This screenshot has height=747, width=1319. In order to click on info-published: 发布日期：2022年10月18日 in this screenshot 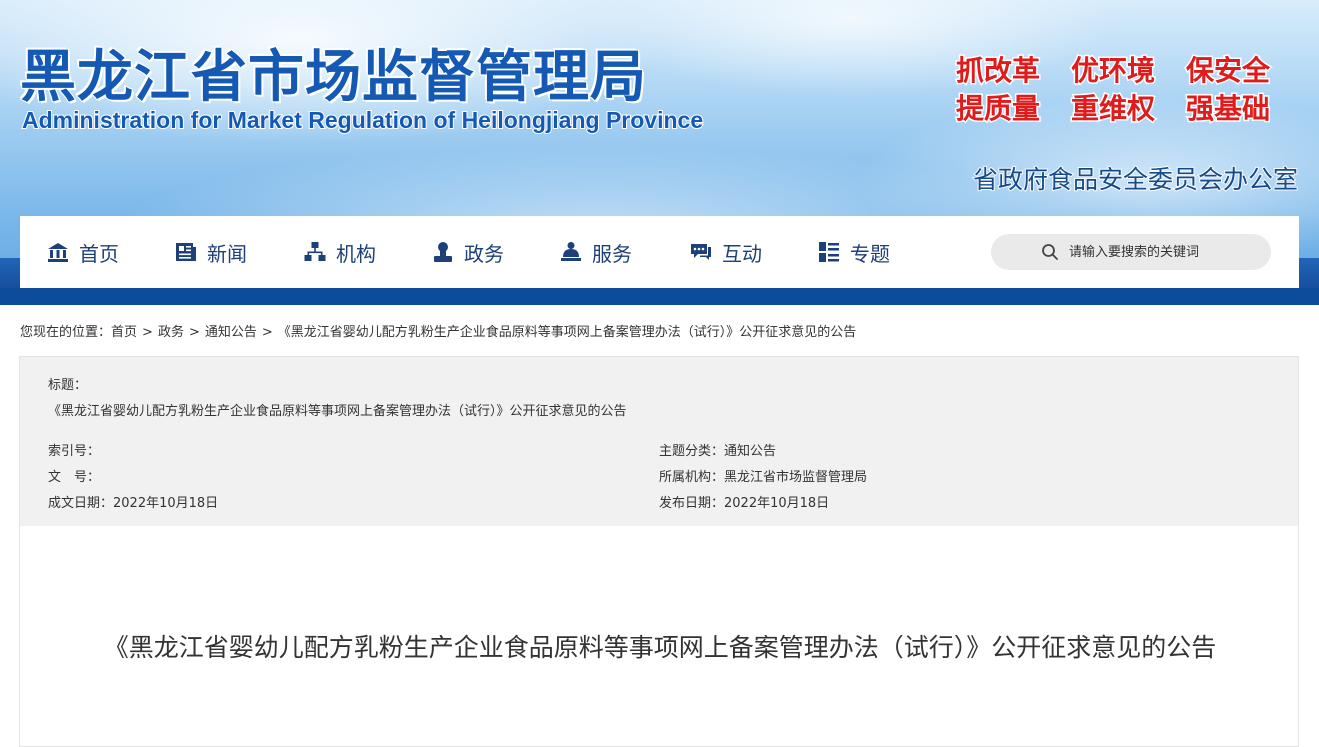, I will do `click(744, 501)`.